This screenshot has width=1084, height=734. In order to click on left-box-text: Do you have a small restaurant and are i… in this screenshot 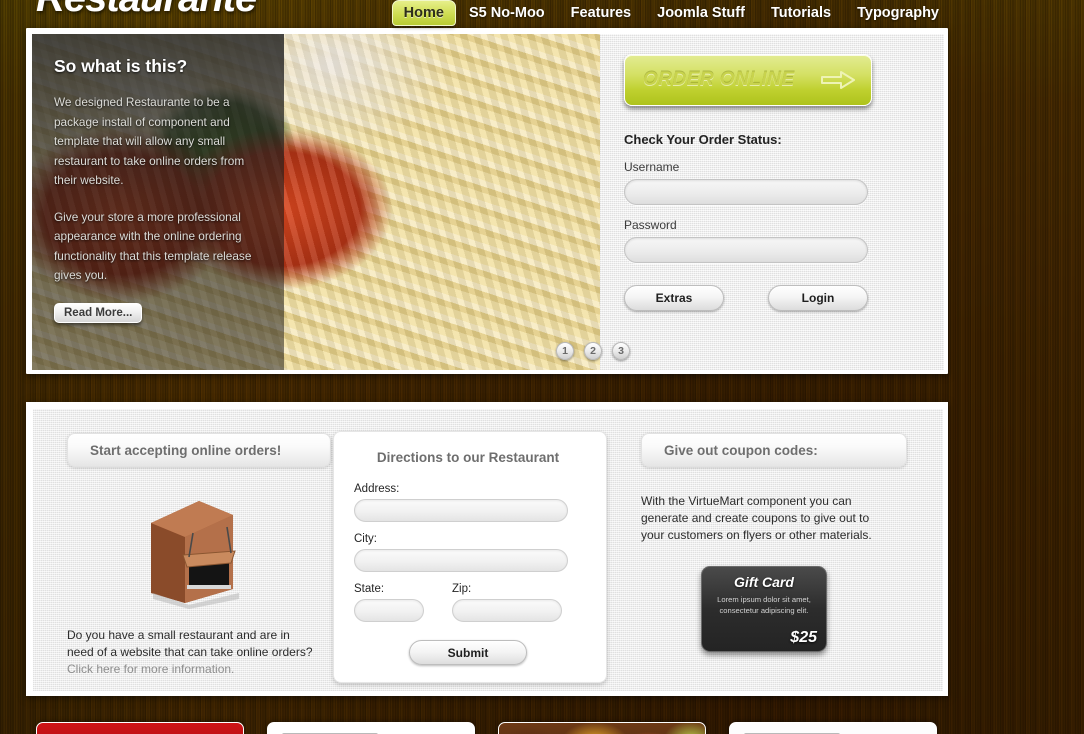, I will do `click(190, 643)`.